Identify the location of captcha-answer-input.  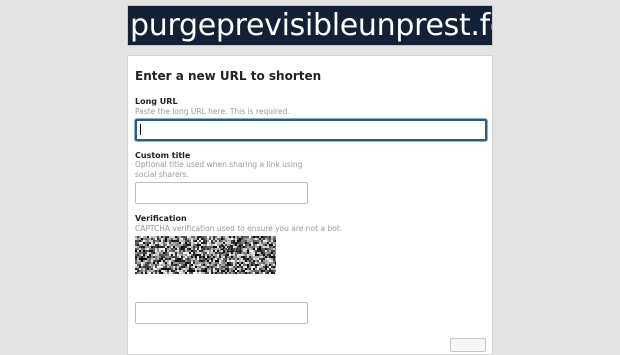
(221, 313).